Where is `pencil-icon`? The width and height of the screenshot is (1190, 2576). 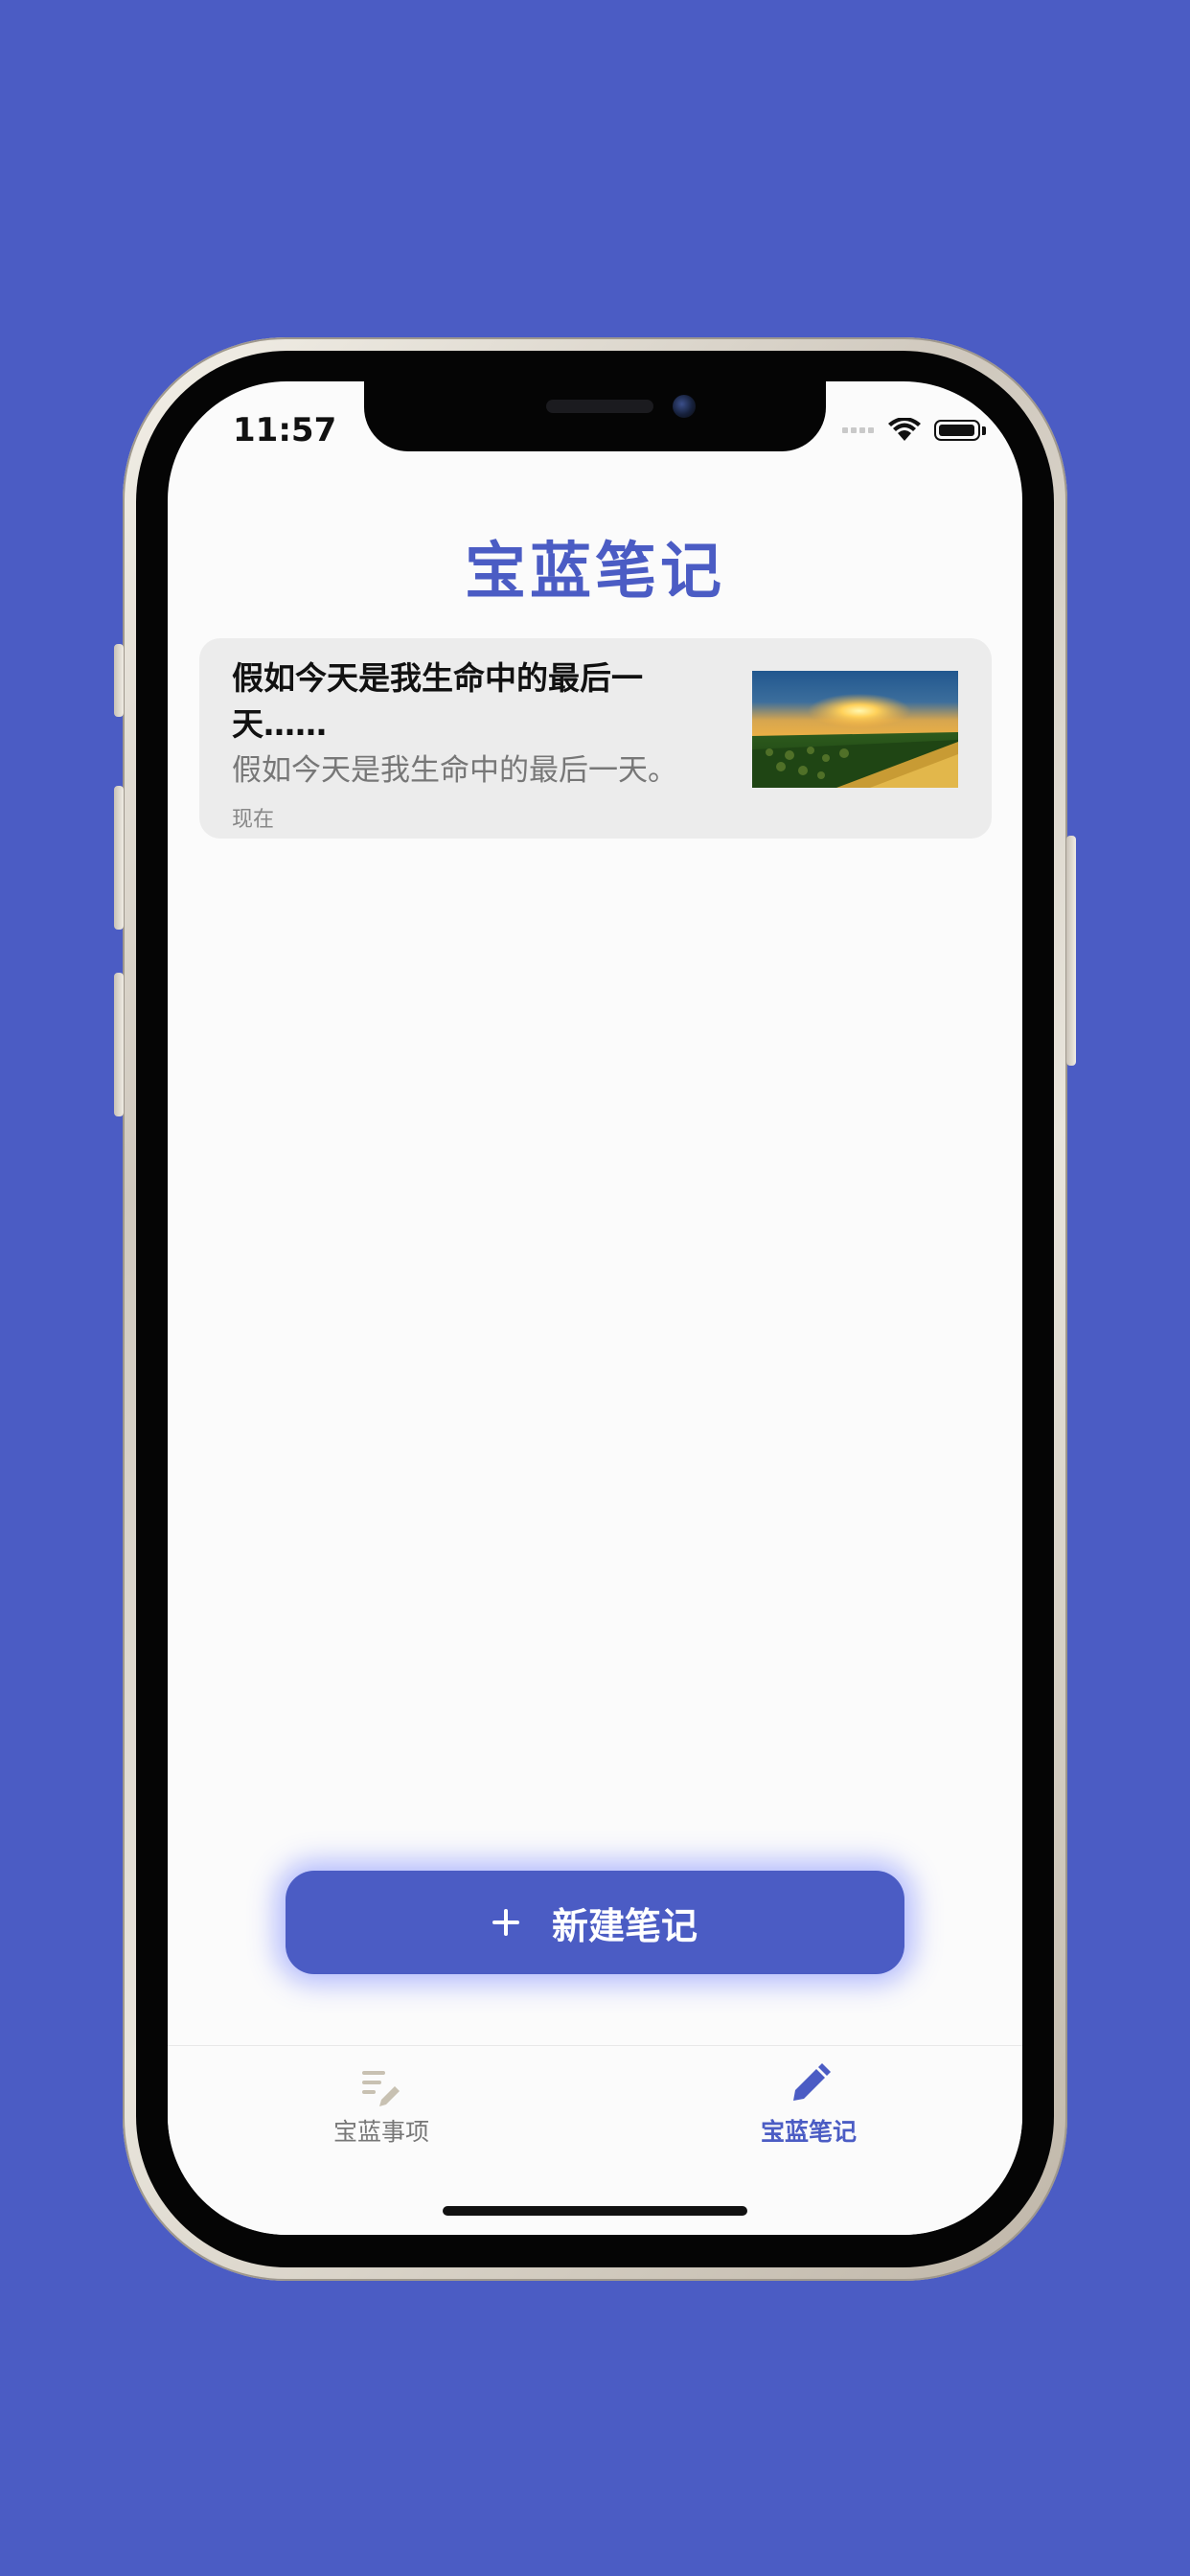 pencil-icon is located at coordinates (812, 2082).